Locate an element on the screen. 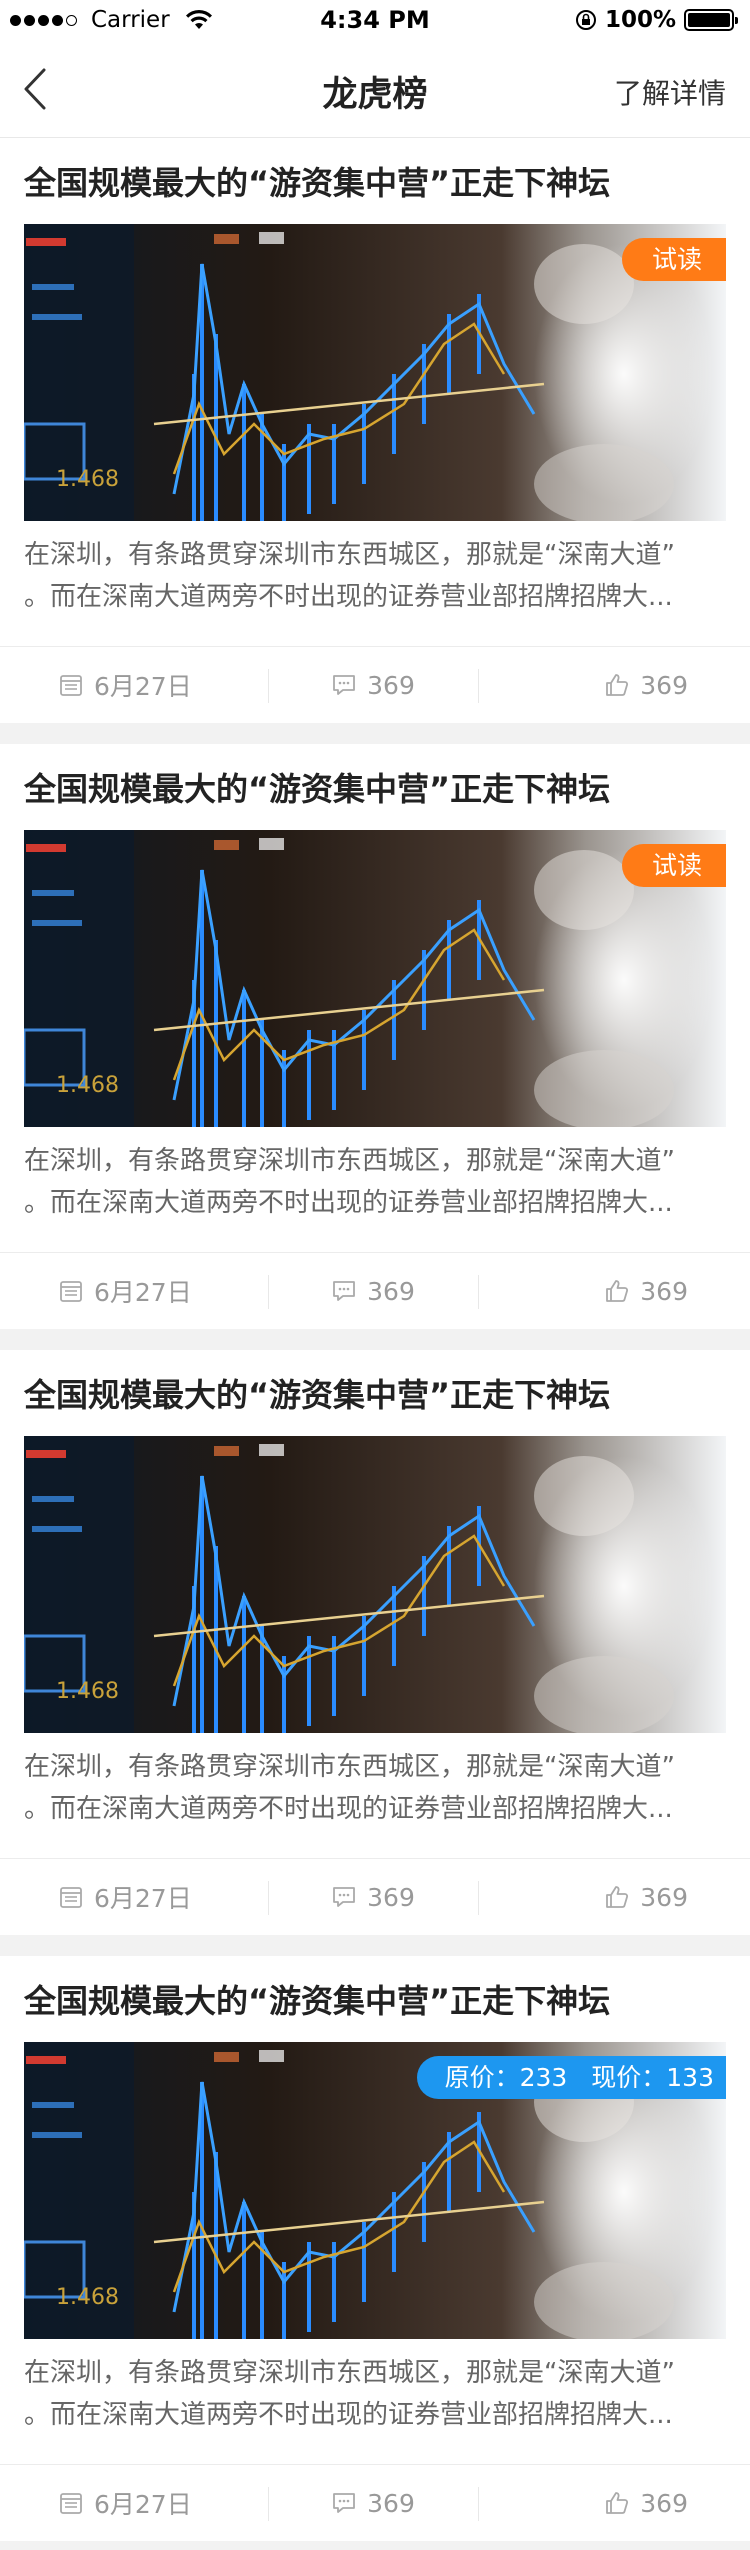 The image size is (750, 2550). price-badge: 原价：233 现价：133 is located at coordinates (571, 2077).